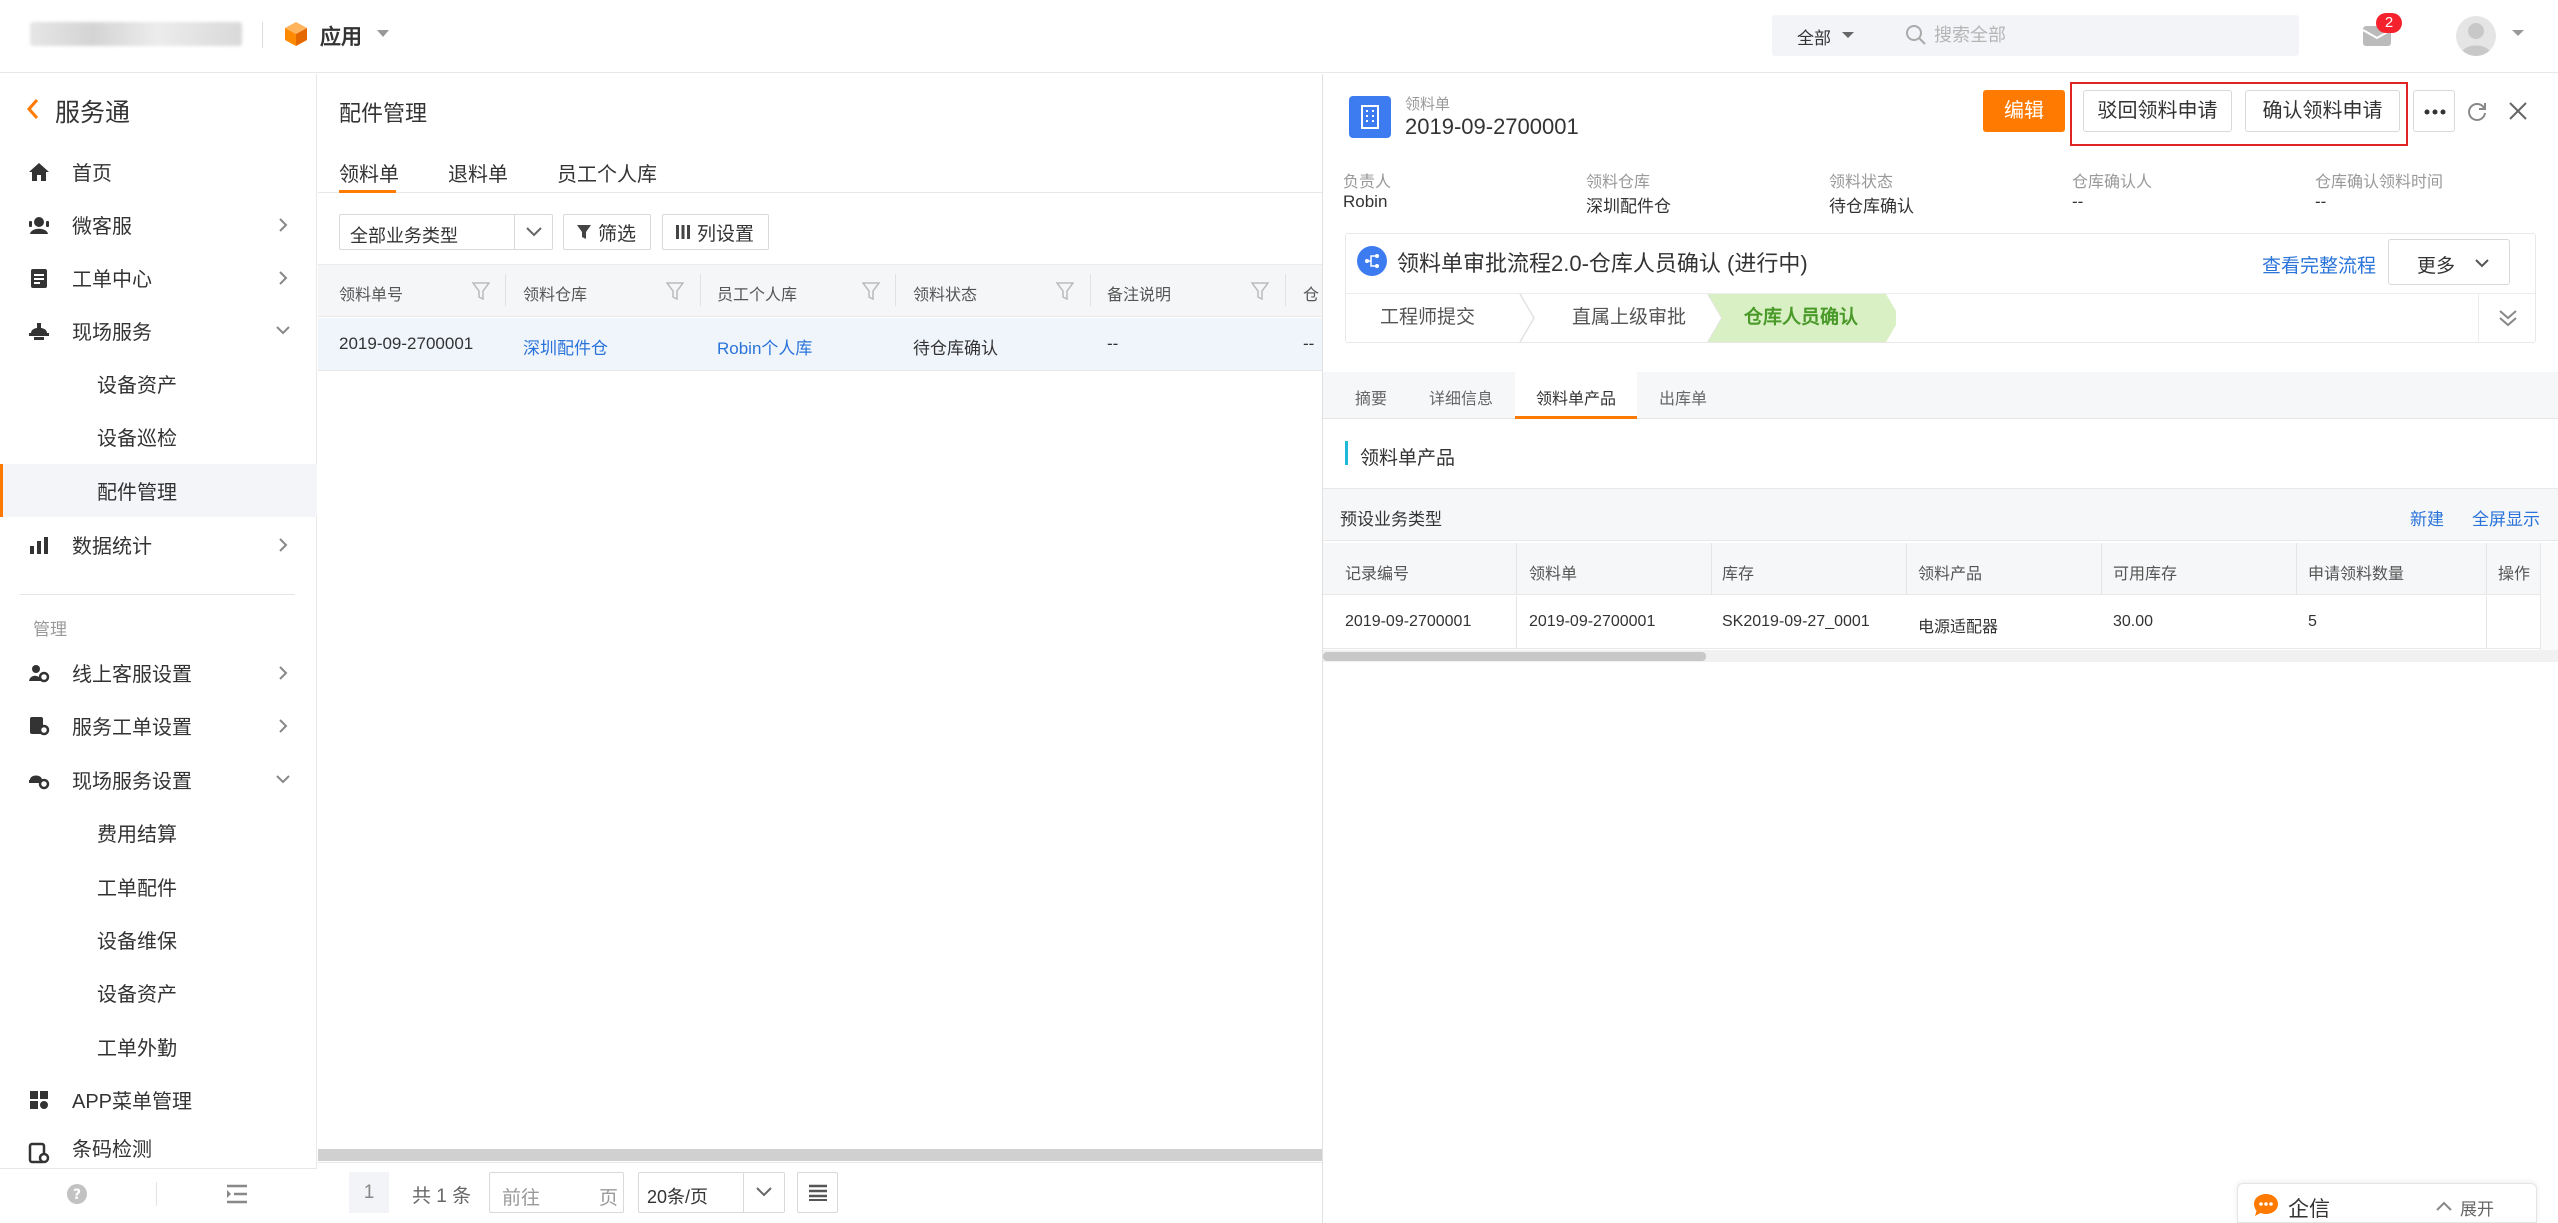  I want to click on cell-warehouse-link: 深圳配件仓, so click(565, 346).